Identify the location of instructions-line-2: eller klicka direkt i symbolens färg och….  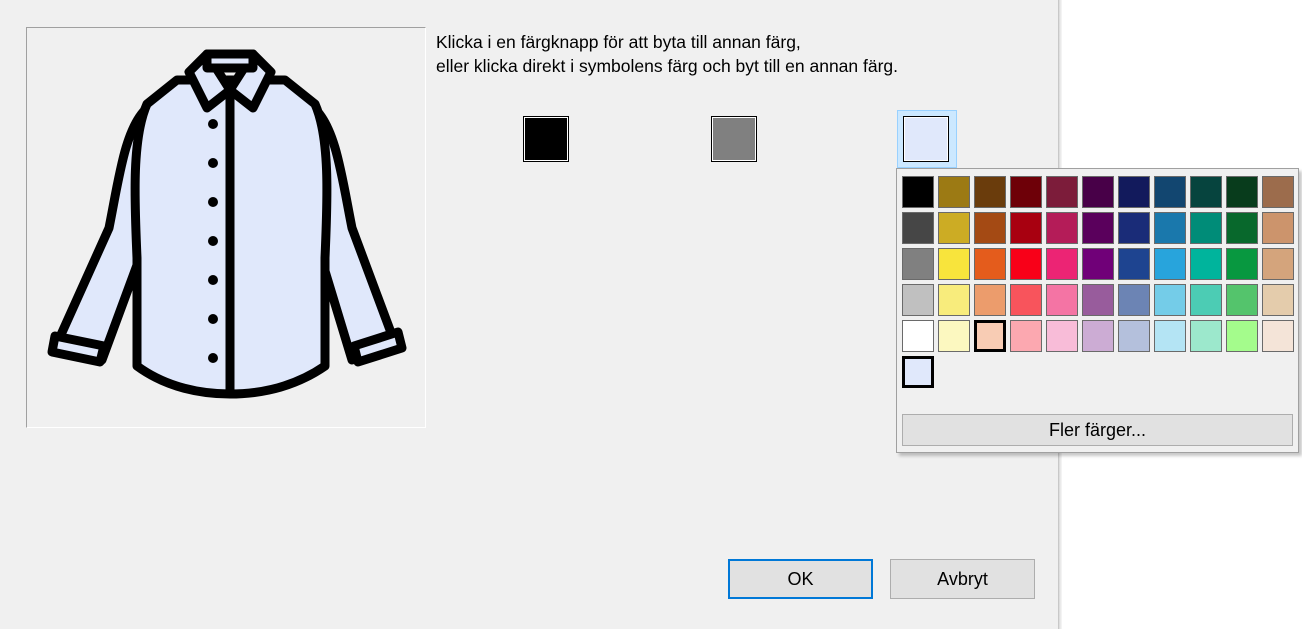
(667, 66).